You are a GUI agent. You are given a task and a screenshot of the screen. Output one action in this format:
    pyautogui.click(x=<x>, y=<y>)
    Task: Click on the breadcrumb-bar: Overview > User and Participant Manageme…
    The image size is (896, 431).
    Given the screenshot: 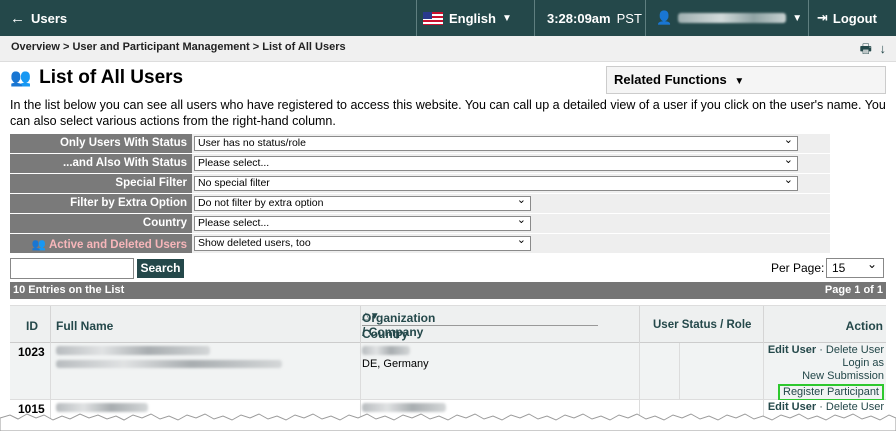 What is the action you would take?
    pyautogui.click(x=448, y=49)
    